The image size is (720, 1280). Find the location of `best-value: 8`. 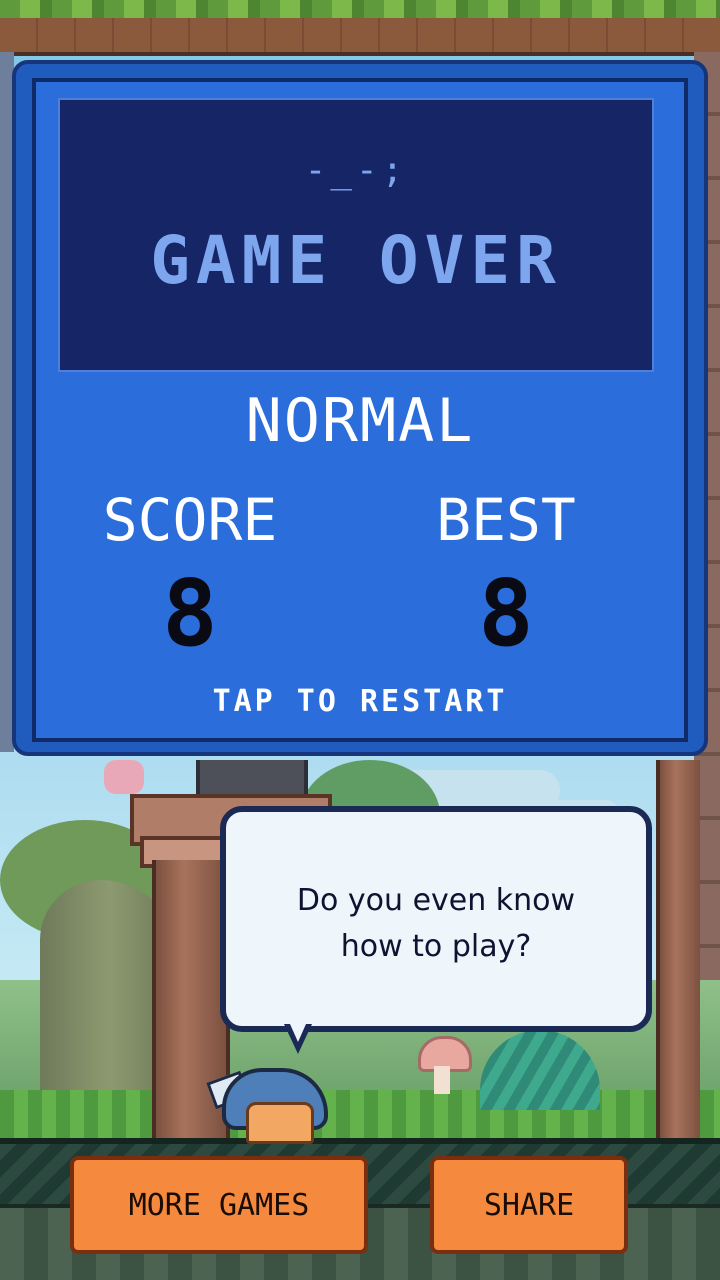

best-value: 8 is located at coordinates (506, 613).